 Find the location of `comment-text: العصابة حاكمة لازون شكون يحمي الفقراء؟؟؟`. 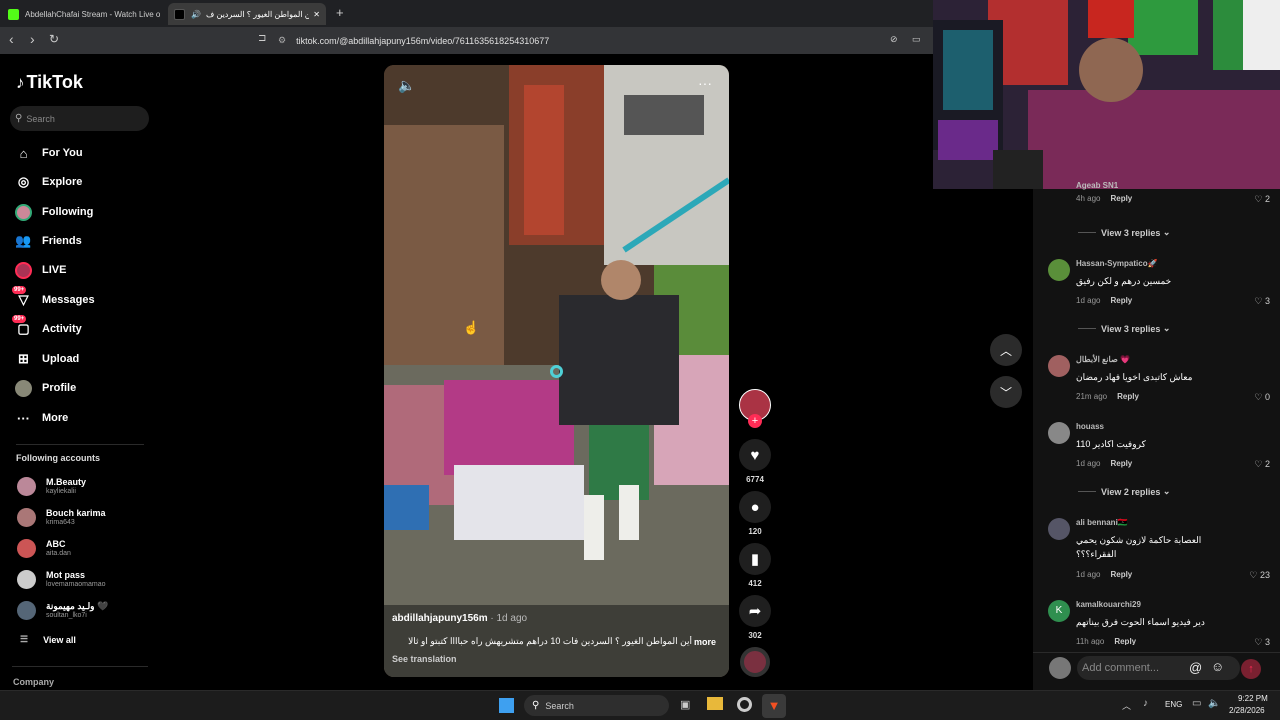

comment-text: العصابة حاكمة لازون شكون يحمي الفقراء؟؟؟ is located at coordinates (1139, 547).